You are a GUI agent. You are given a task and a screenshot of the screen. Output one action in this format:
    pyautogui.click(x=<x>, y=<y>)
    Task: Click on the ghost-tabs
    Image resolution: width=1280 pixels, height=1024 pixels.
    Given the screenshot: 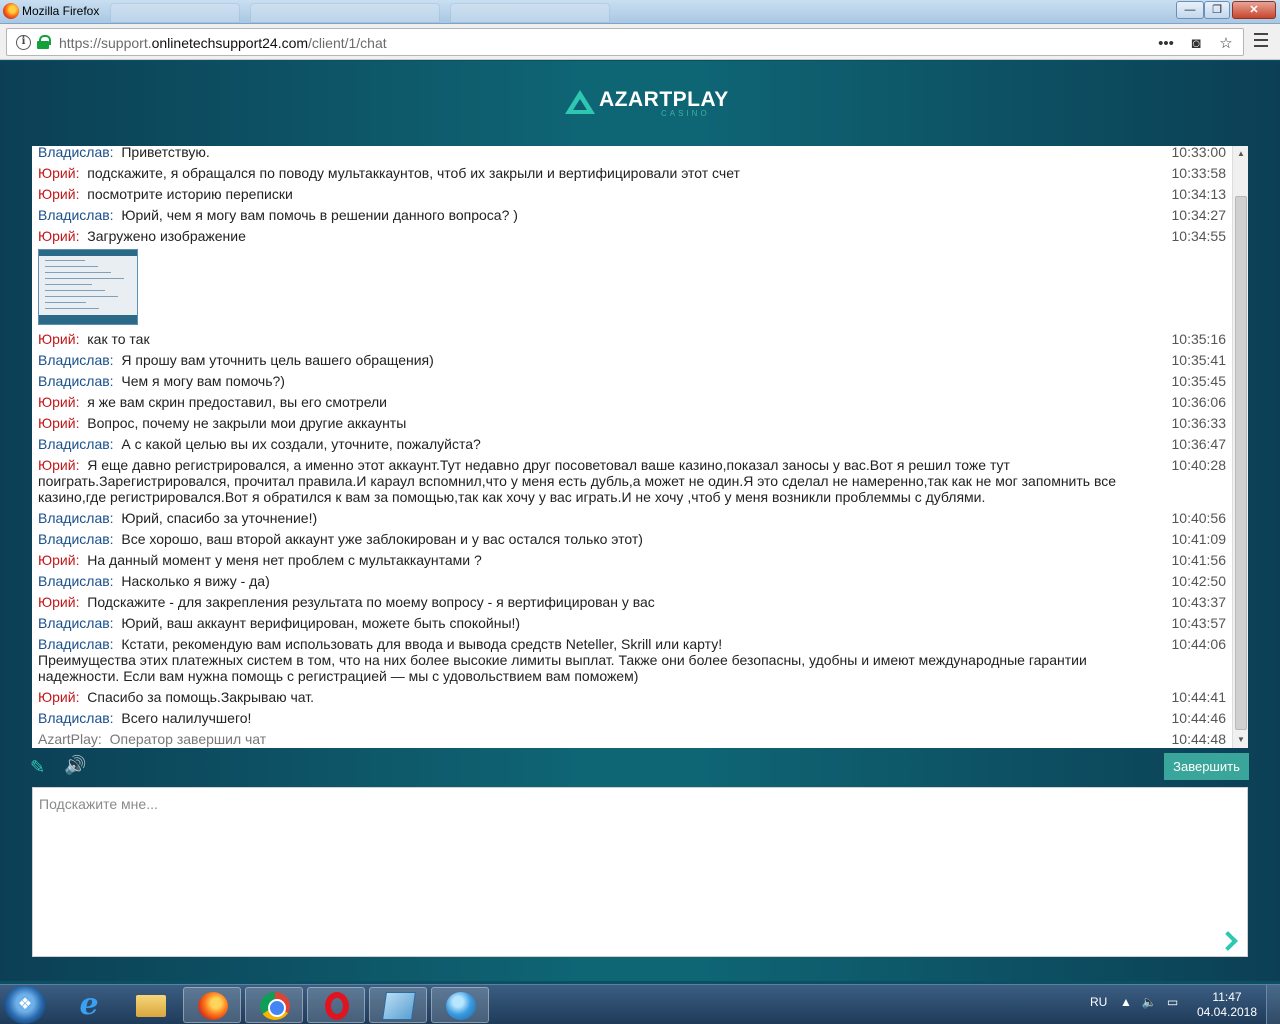 What is the action you would take?
    pyautogui.click(x=560, y=13)
    